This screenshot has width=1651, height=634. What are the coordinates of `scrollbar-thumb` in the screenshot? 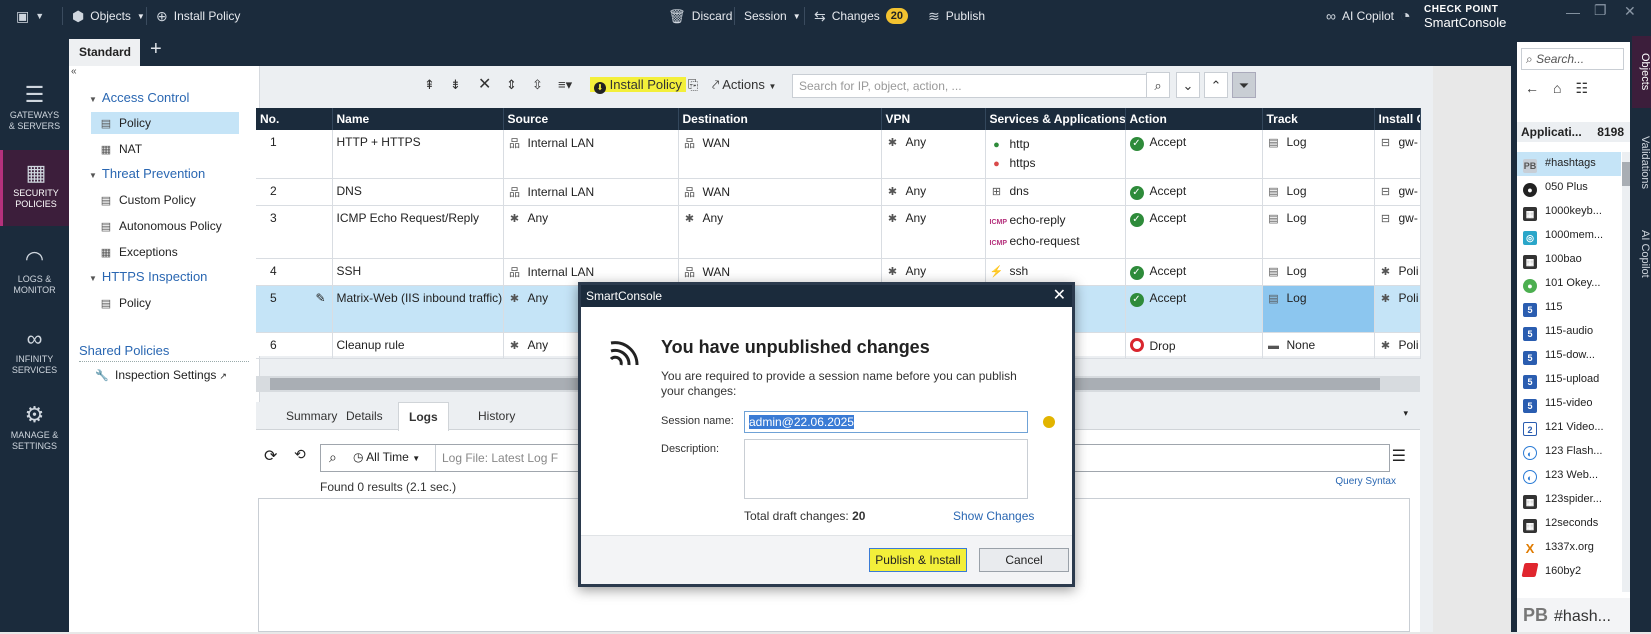 It's located at (1626, 174).